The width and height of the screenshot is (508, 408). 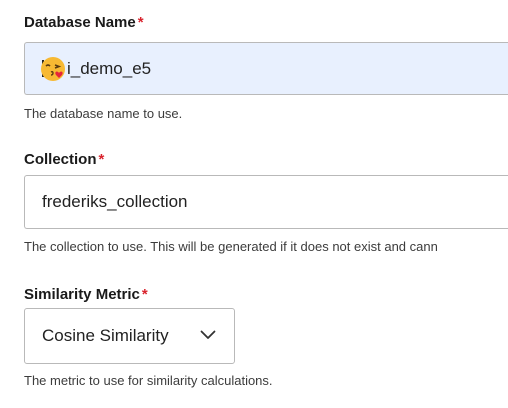 I want to click on database-name-help: The database name to use., so click(x=103, y=113).